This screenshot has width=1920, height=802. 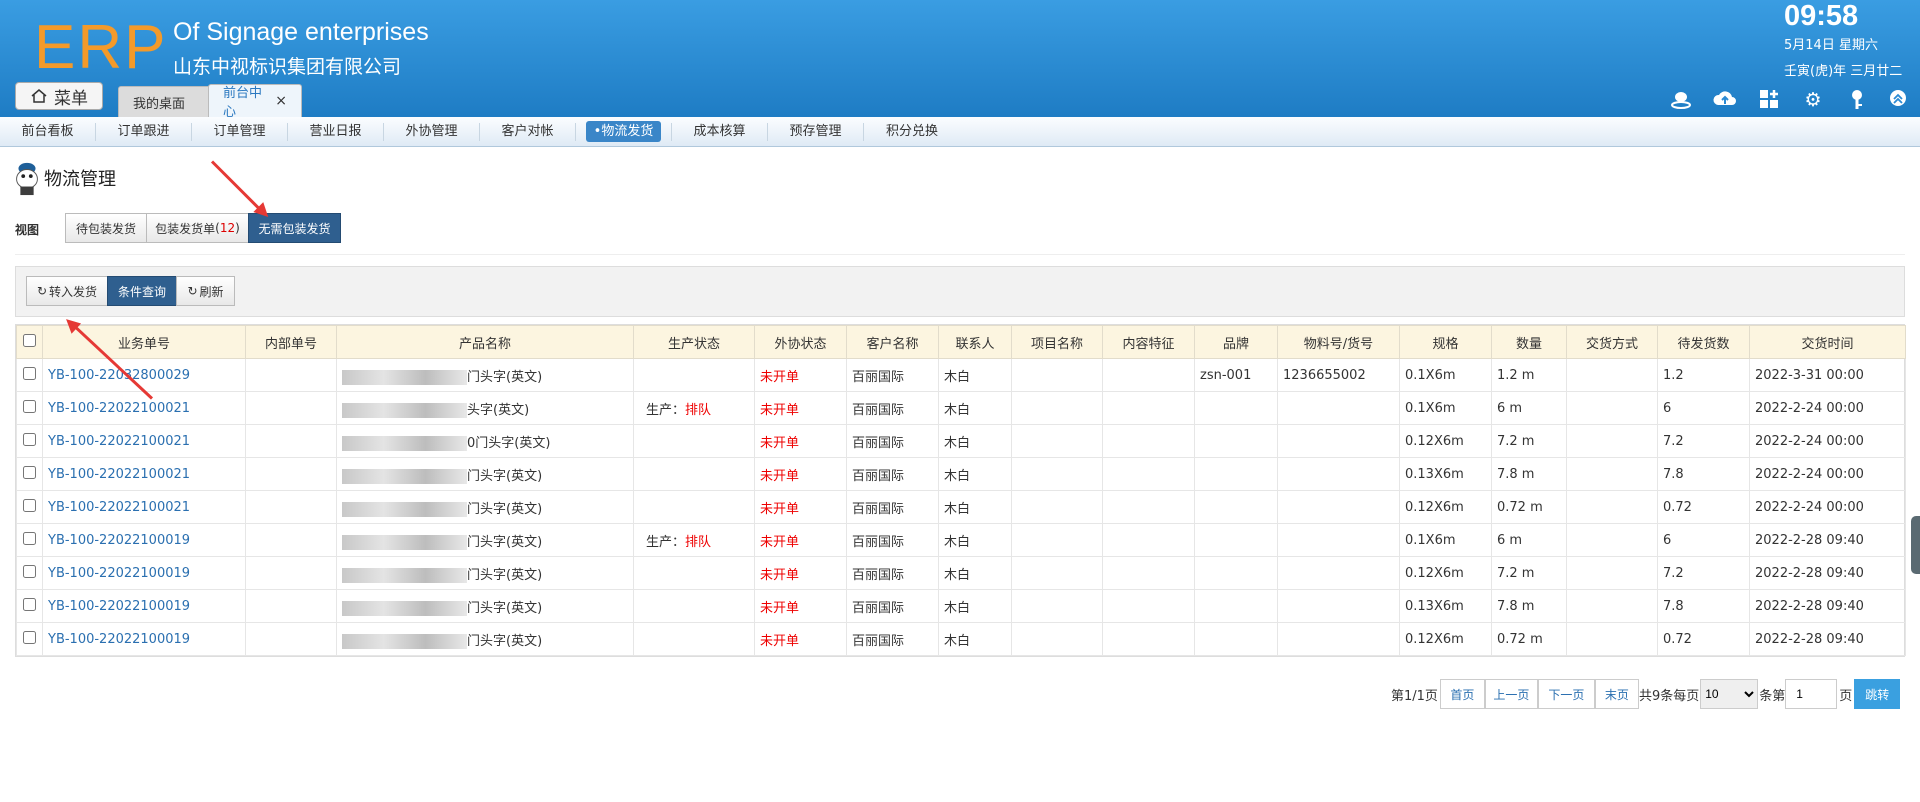 I want to click on column-header: 客户名称, so click(x=892, y=342).